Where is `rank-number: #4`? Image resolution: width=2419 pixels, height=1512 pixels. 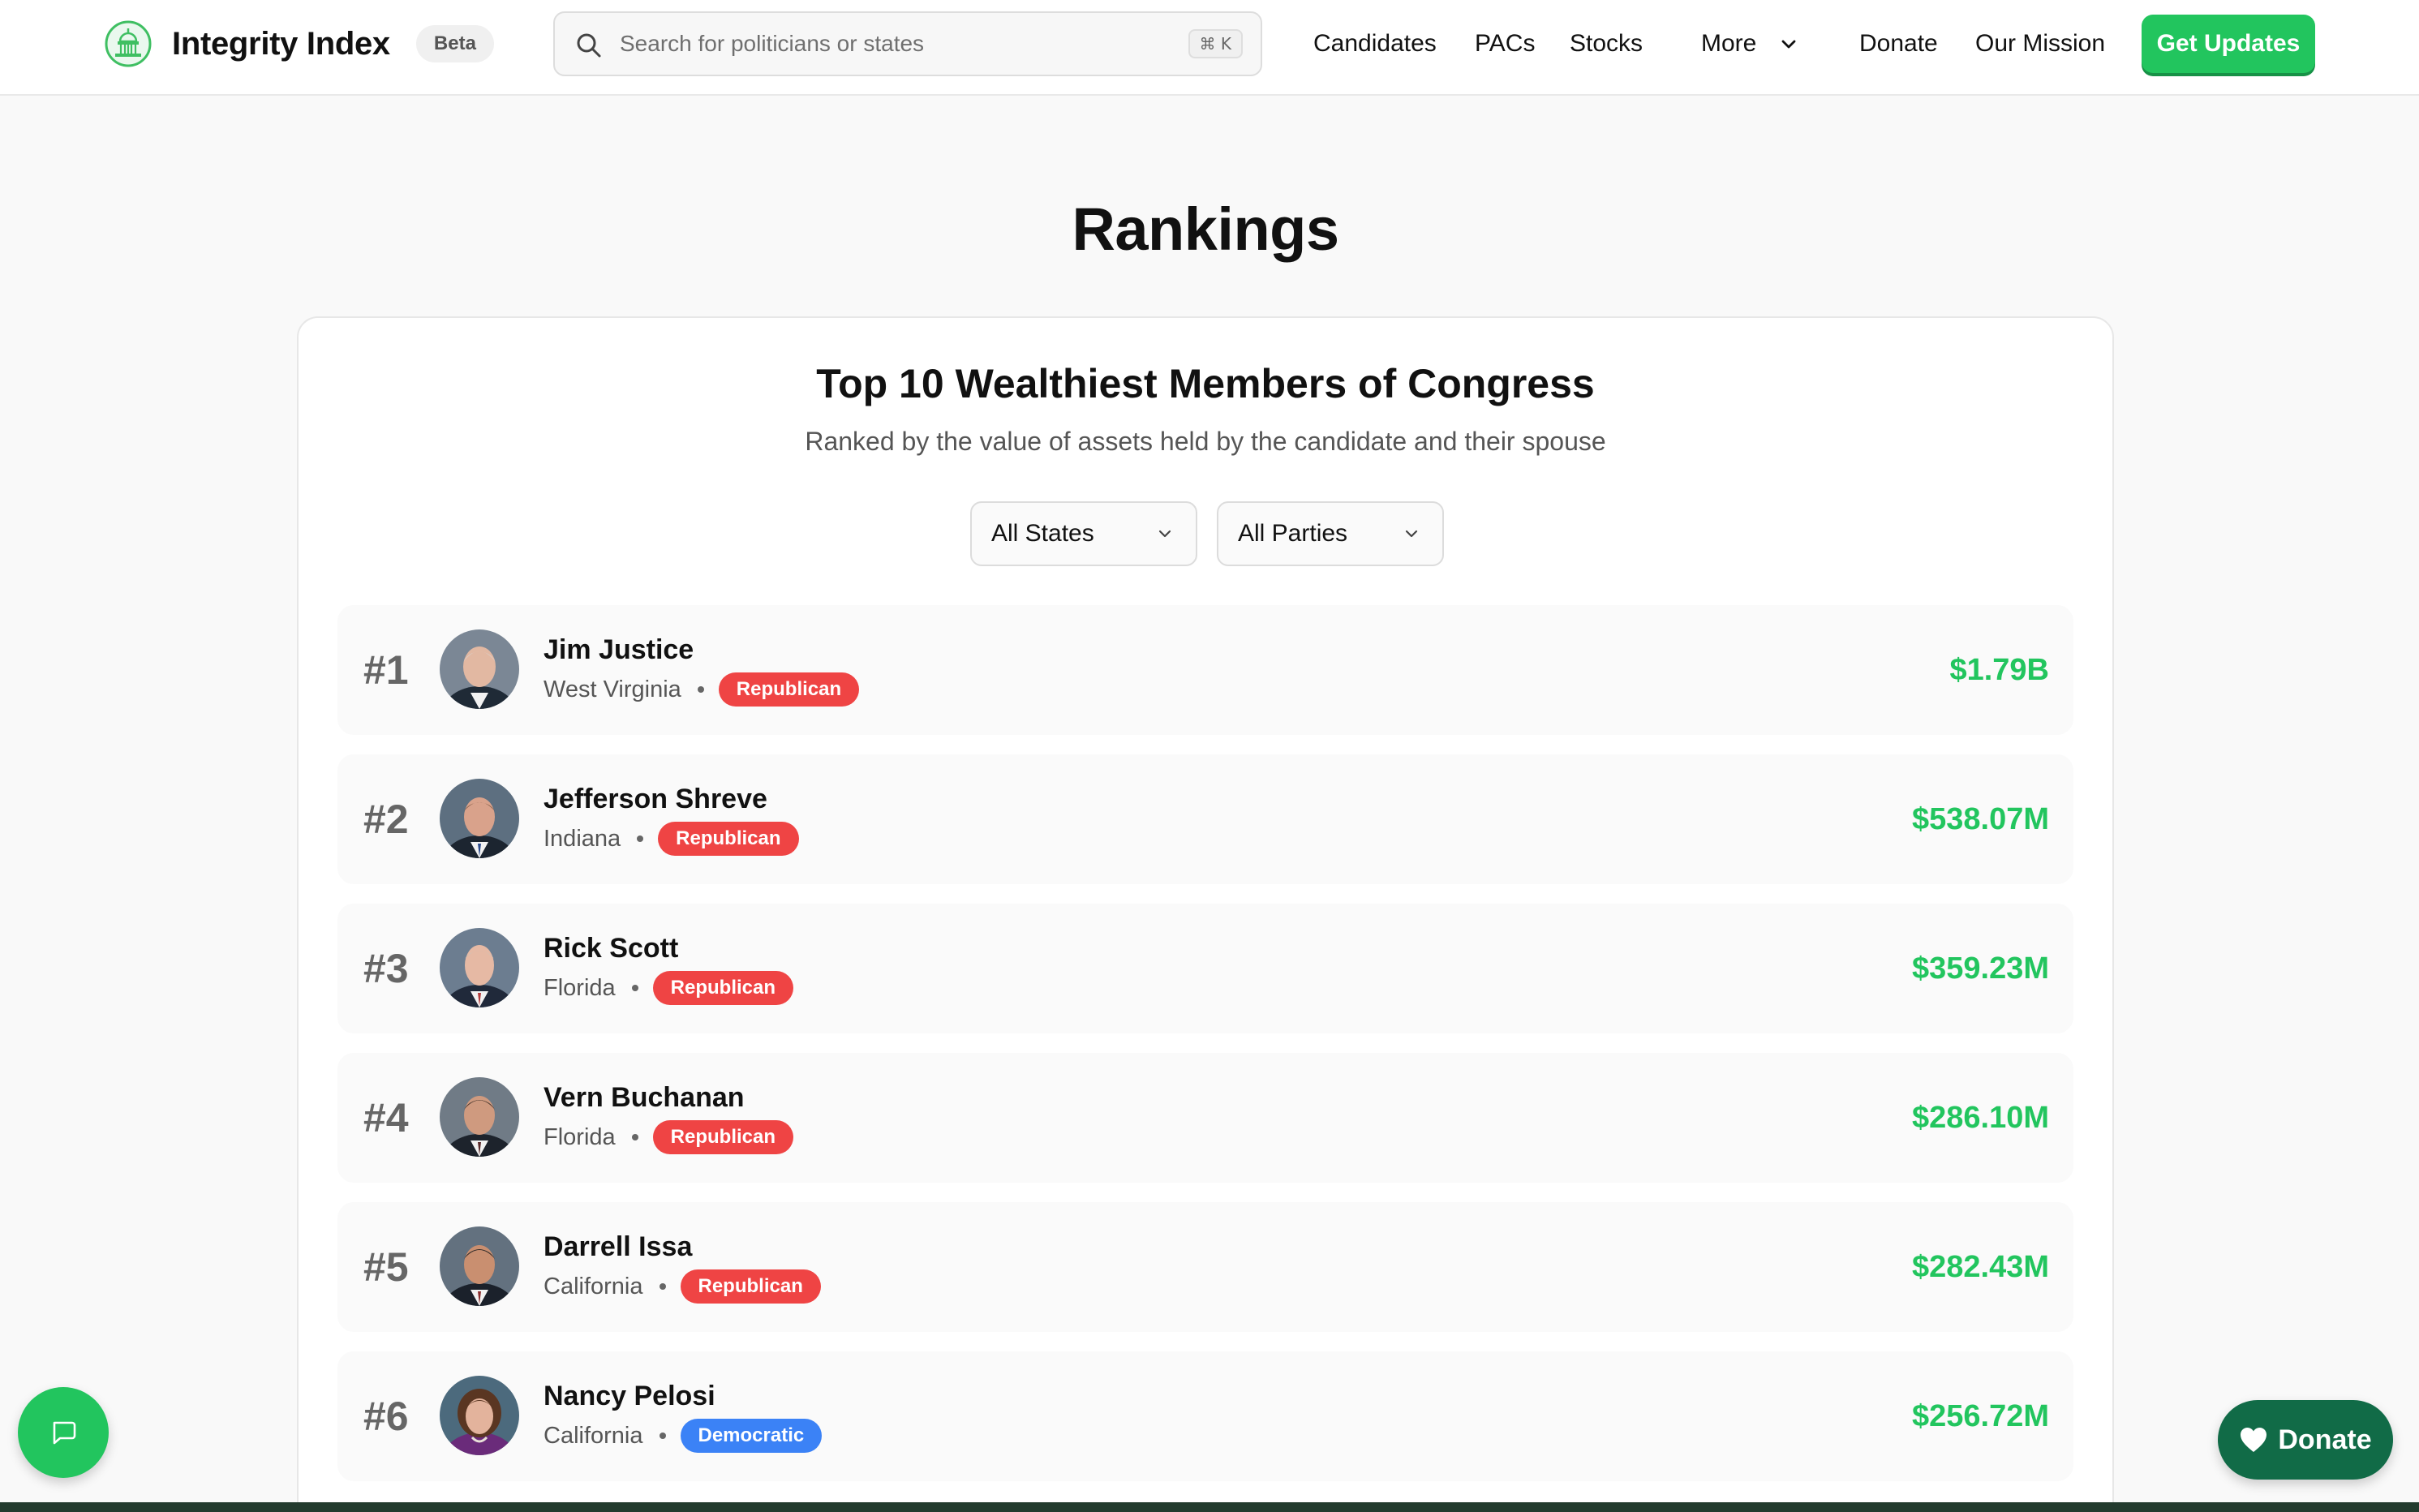 rank-number: #4 is located at coordinates (386, 1117).